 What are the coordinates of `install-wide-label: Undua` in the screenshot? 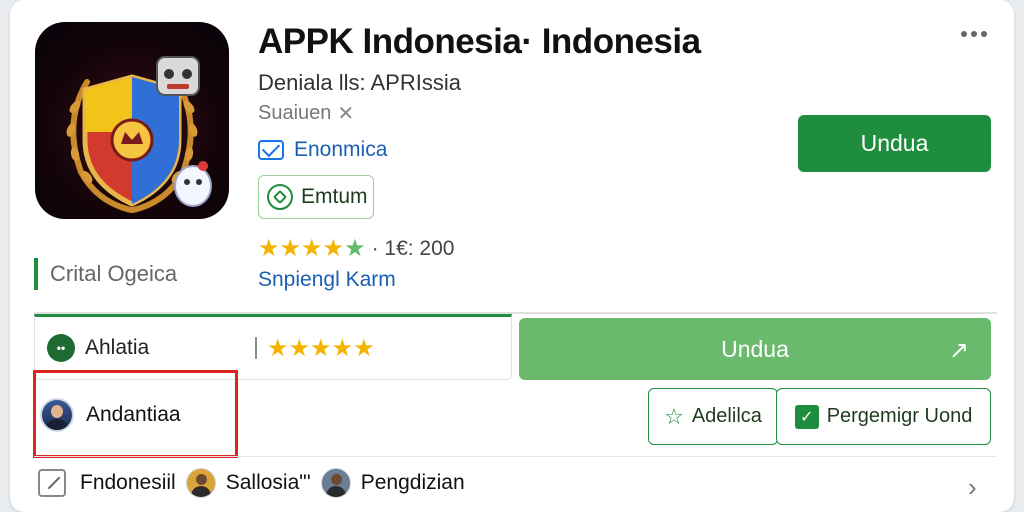 It's located at (755, 348).